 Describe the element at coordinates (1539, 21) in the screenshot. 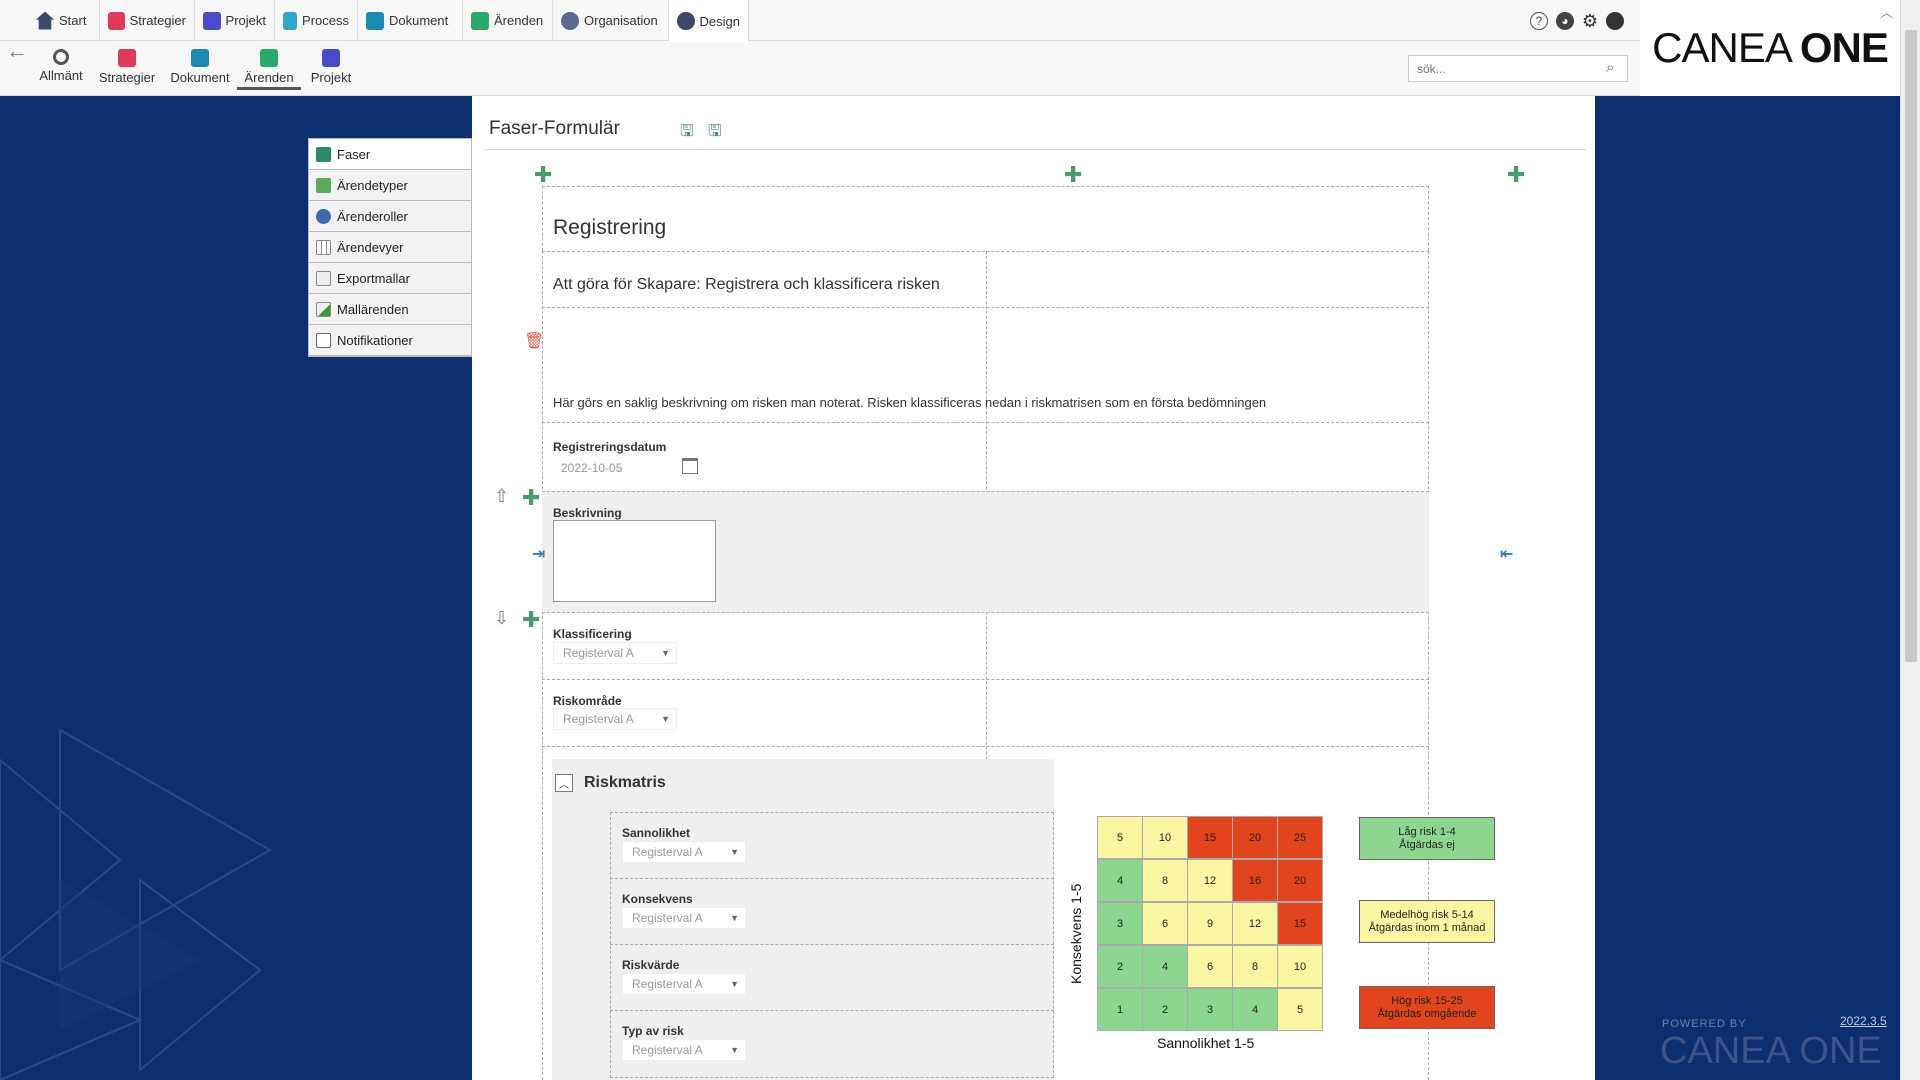

I see `help-icon: ?` at that location.